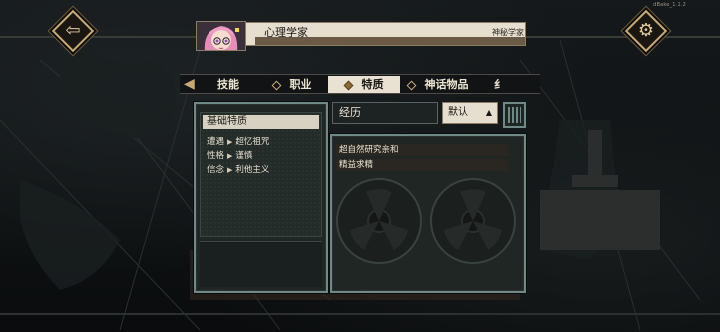 The image size is (720, 332). I want to click on grip-icon, so click(514, 115).